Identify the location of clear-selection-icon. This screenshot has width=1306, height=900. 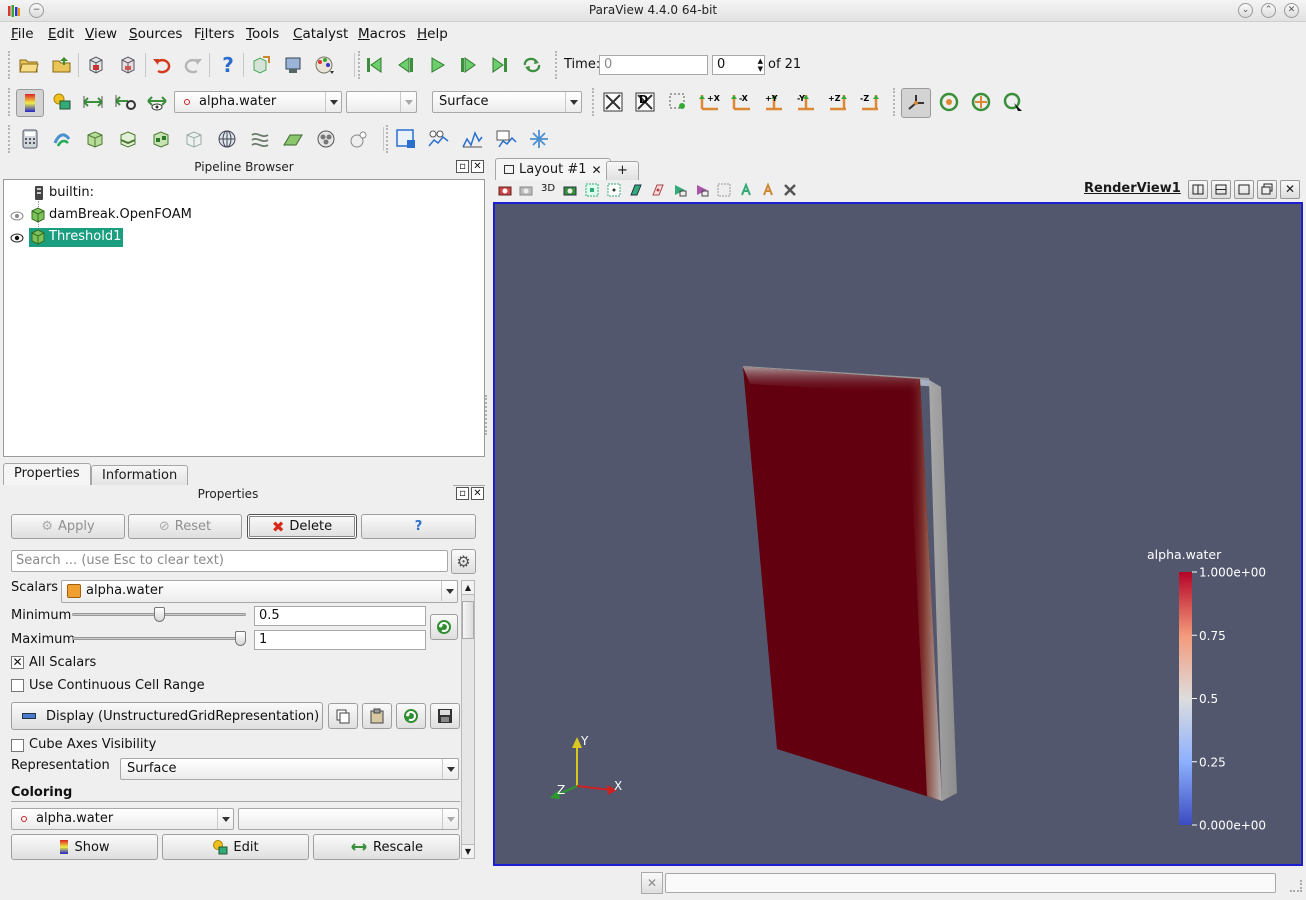
(790, 192).